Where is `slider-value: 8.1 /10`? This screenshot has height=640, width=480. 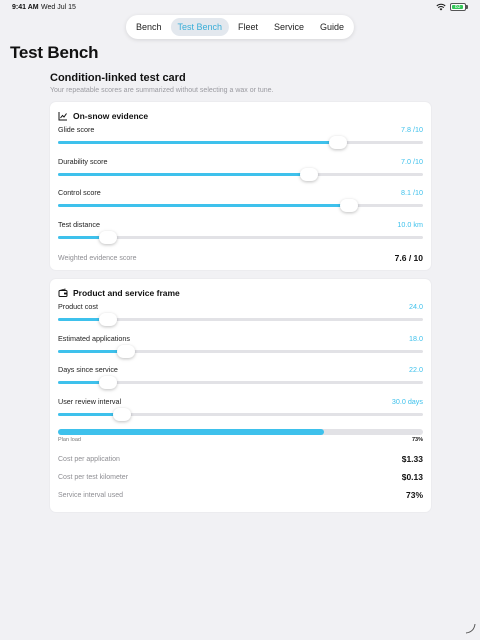 slider-value: 8.1 /10 is located at coordinates (412, 193).